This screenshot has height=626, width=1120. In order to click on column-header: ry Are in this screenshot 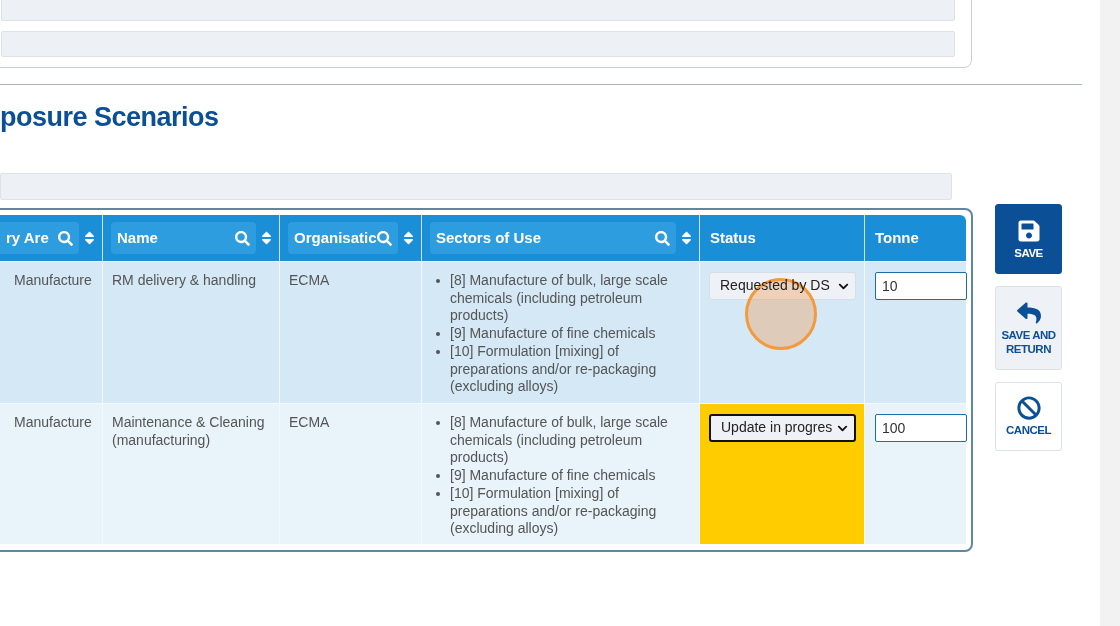, I will do `click(27, 237)`.